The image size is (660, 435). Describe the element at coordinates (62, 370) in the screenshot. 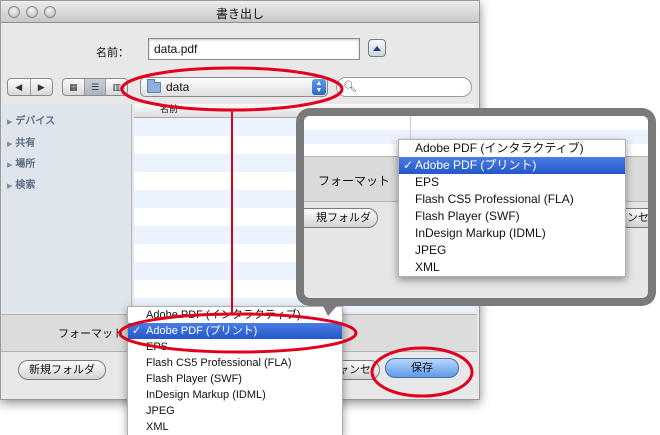

I see `new-folder-button: 新規フォルダ` at that location.